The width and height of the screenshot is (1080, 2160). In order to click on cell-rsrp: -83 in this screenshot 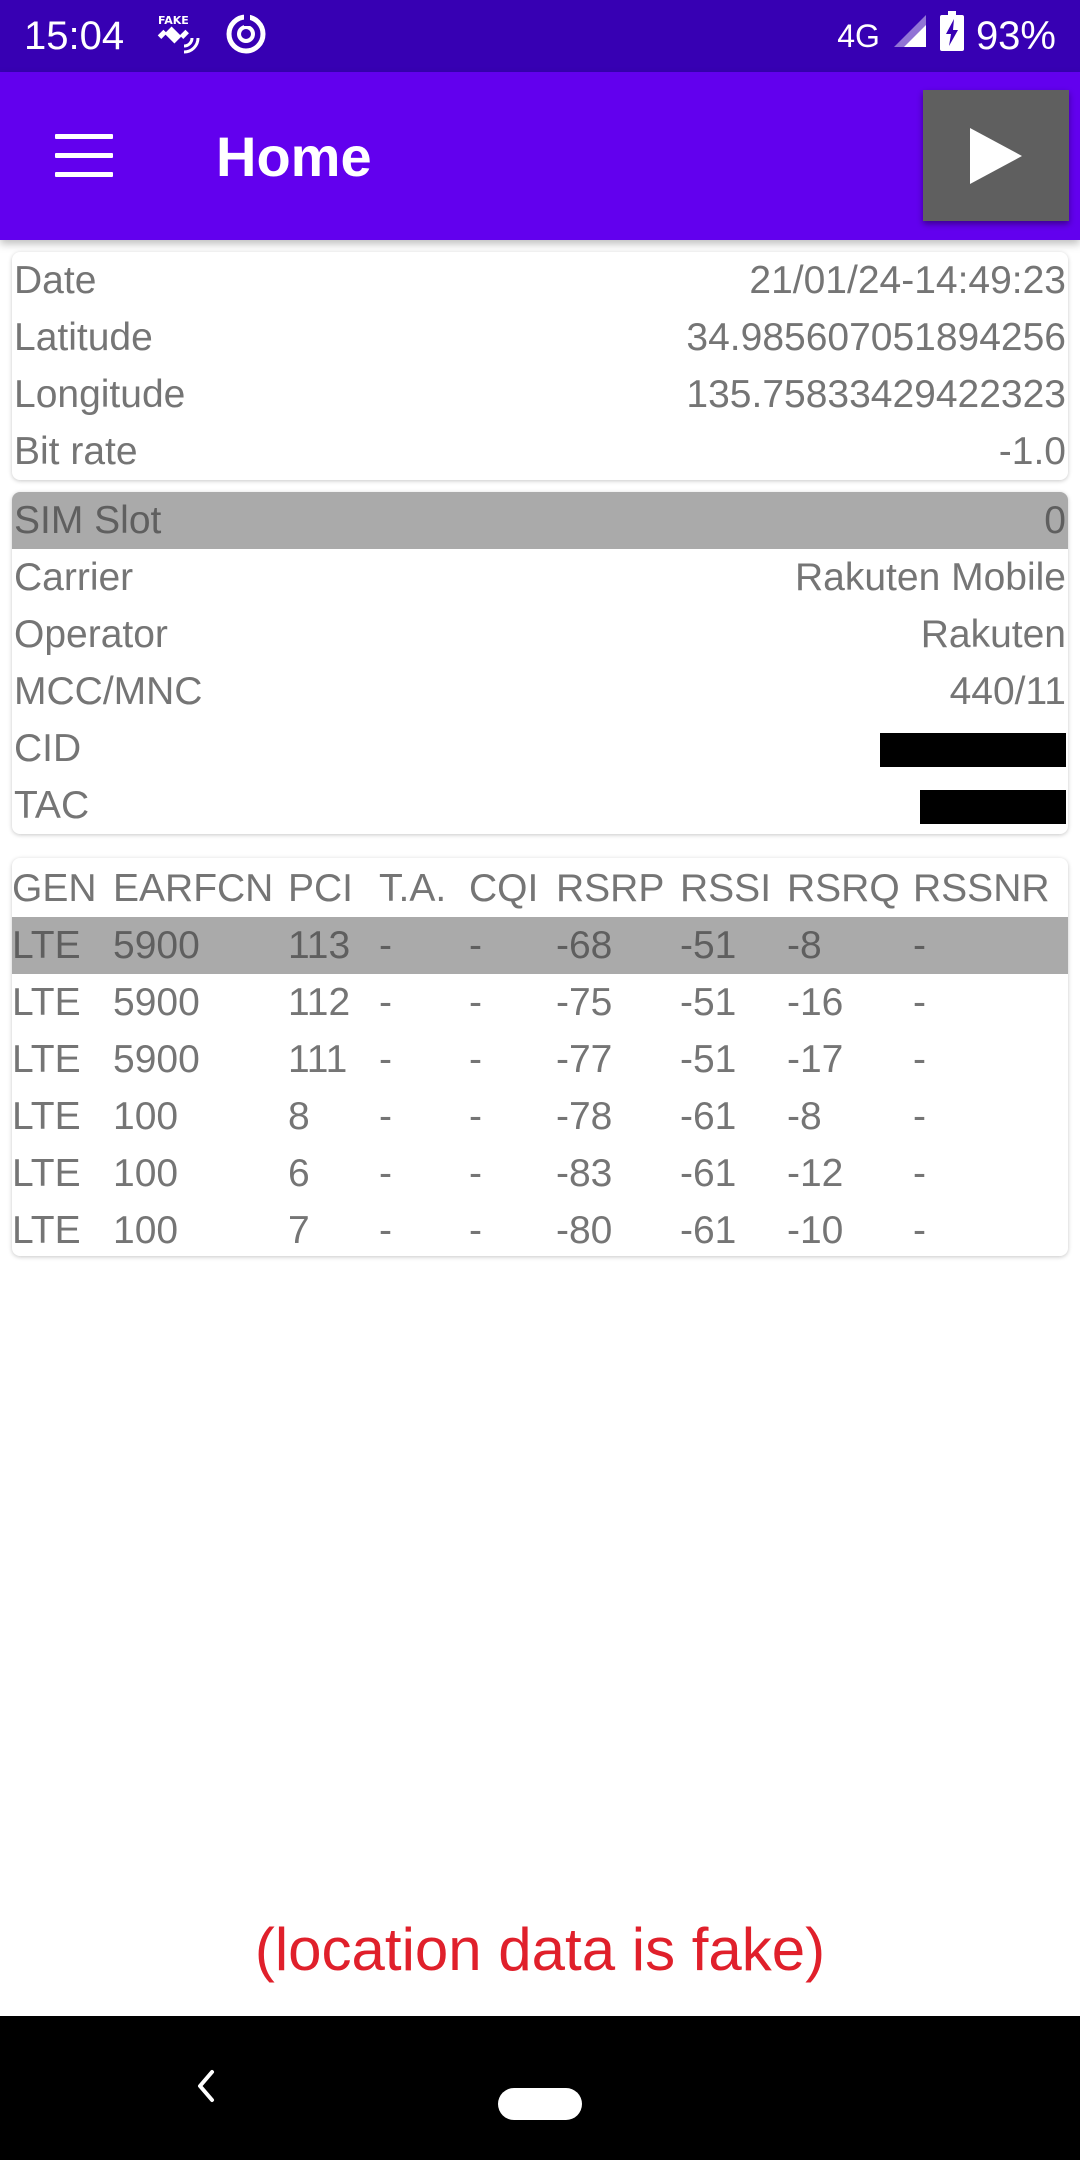, I will do `click(584, 1173)`.